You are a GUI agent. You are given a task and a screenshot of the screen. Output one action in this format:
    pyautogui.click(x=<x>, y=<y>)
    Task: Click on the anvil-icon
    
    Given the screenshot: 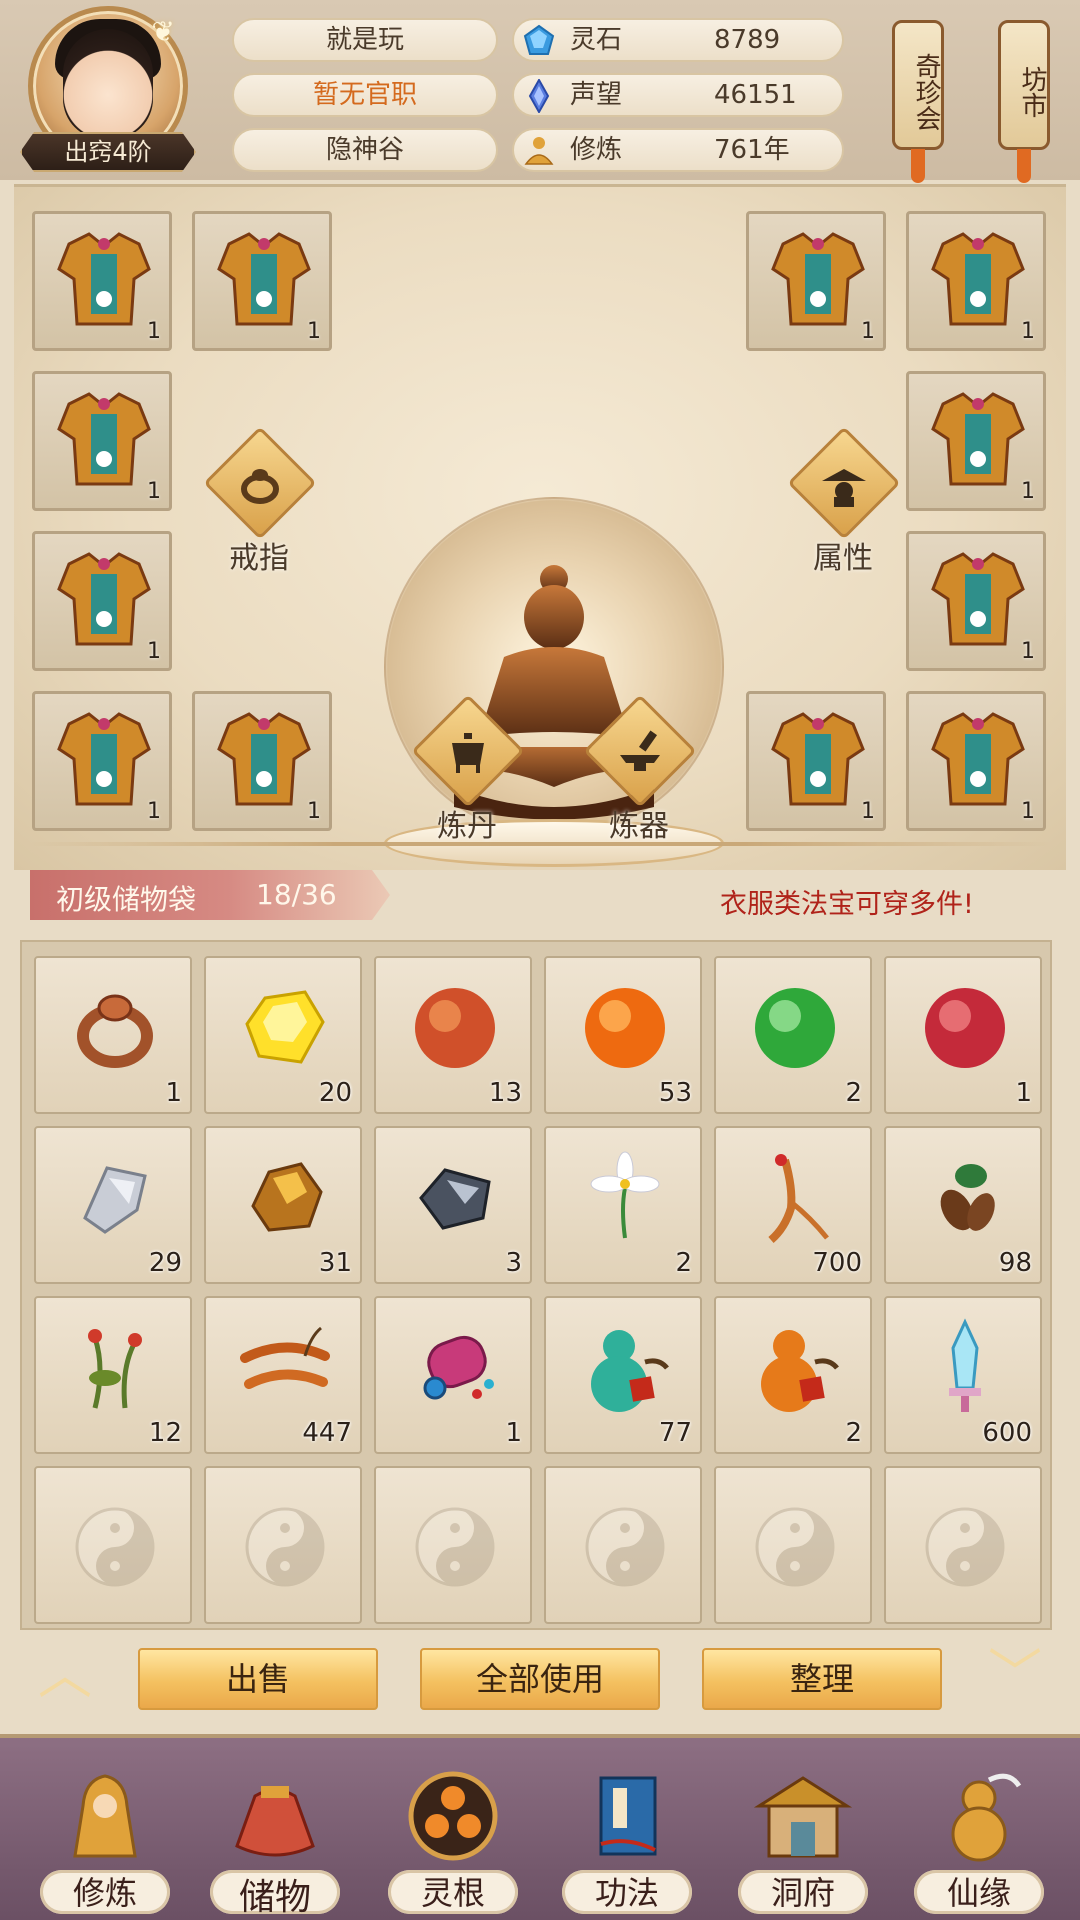 What is the action you would take?
    pyautogui.click(x=640, y=750)
    